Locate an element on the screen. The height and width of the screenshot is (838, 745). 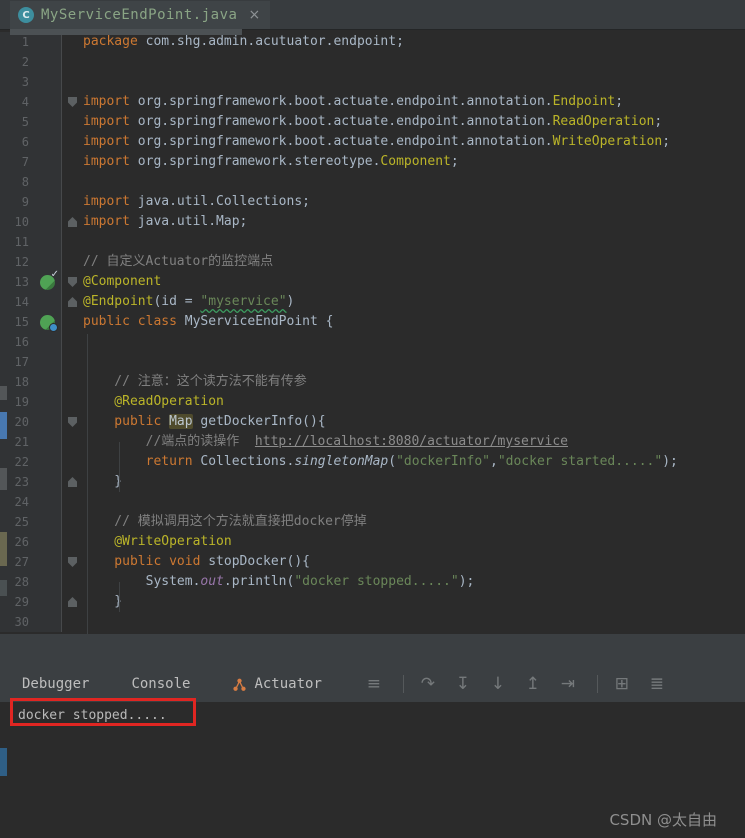
code-line: 23 } is located at coordinates (372, 482).